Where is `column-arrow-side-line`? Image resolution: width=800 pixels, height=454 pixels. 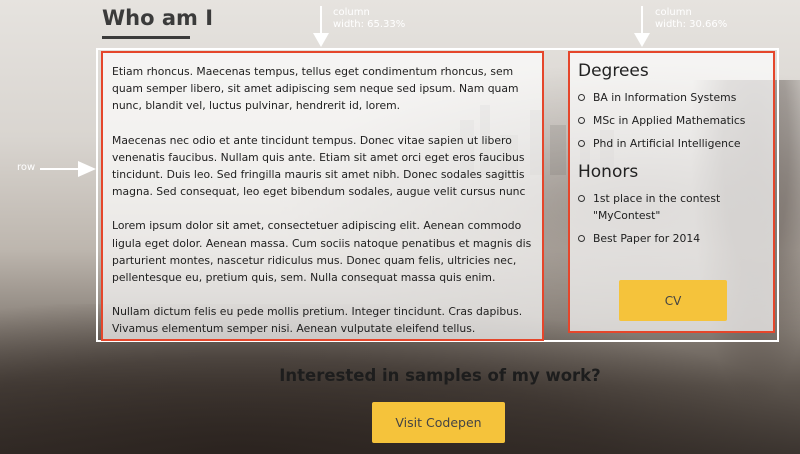 column-arrow-side-line is located at coordinates (642, 20).